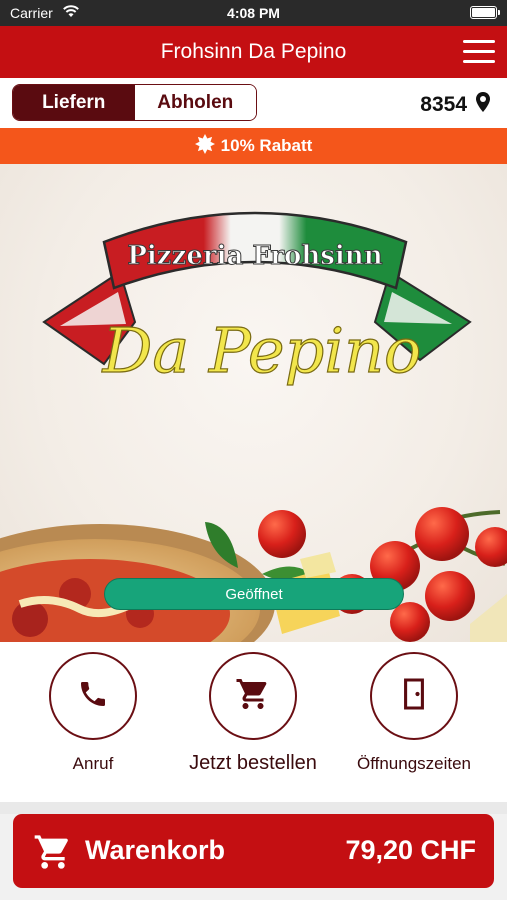  I want to click on app-header: Frohsinn Da Pepino, so click(253, 52).